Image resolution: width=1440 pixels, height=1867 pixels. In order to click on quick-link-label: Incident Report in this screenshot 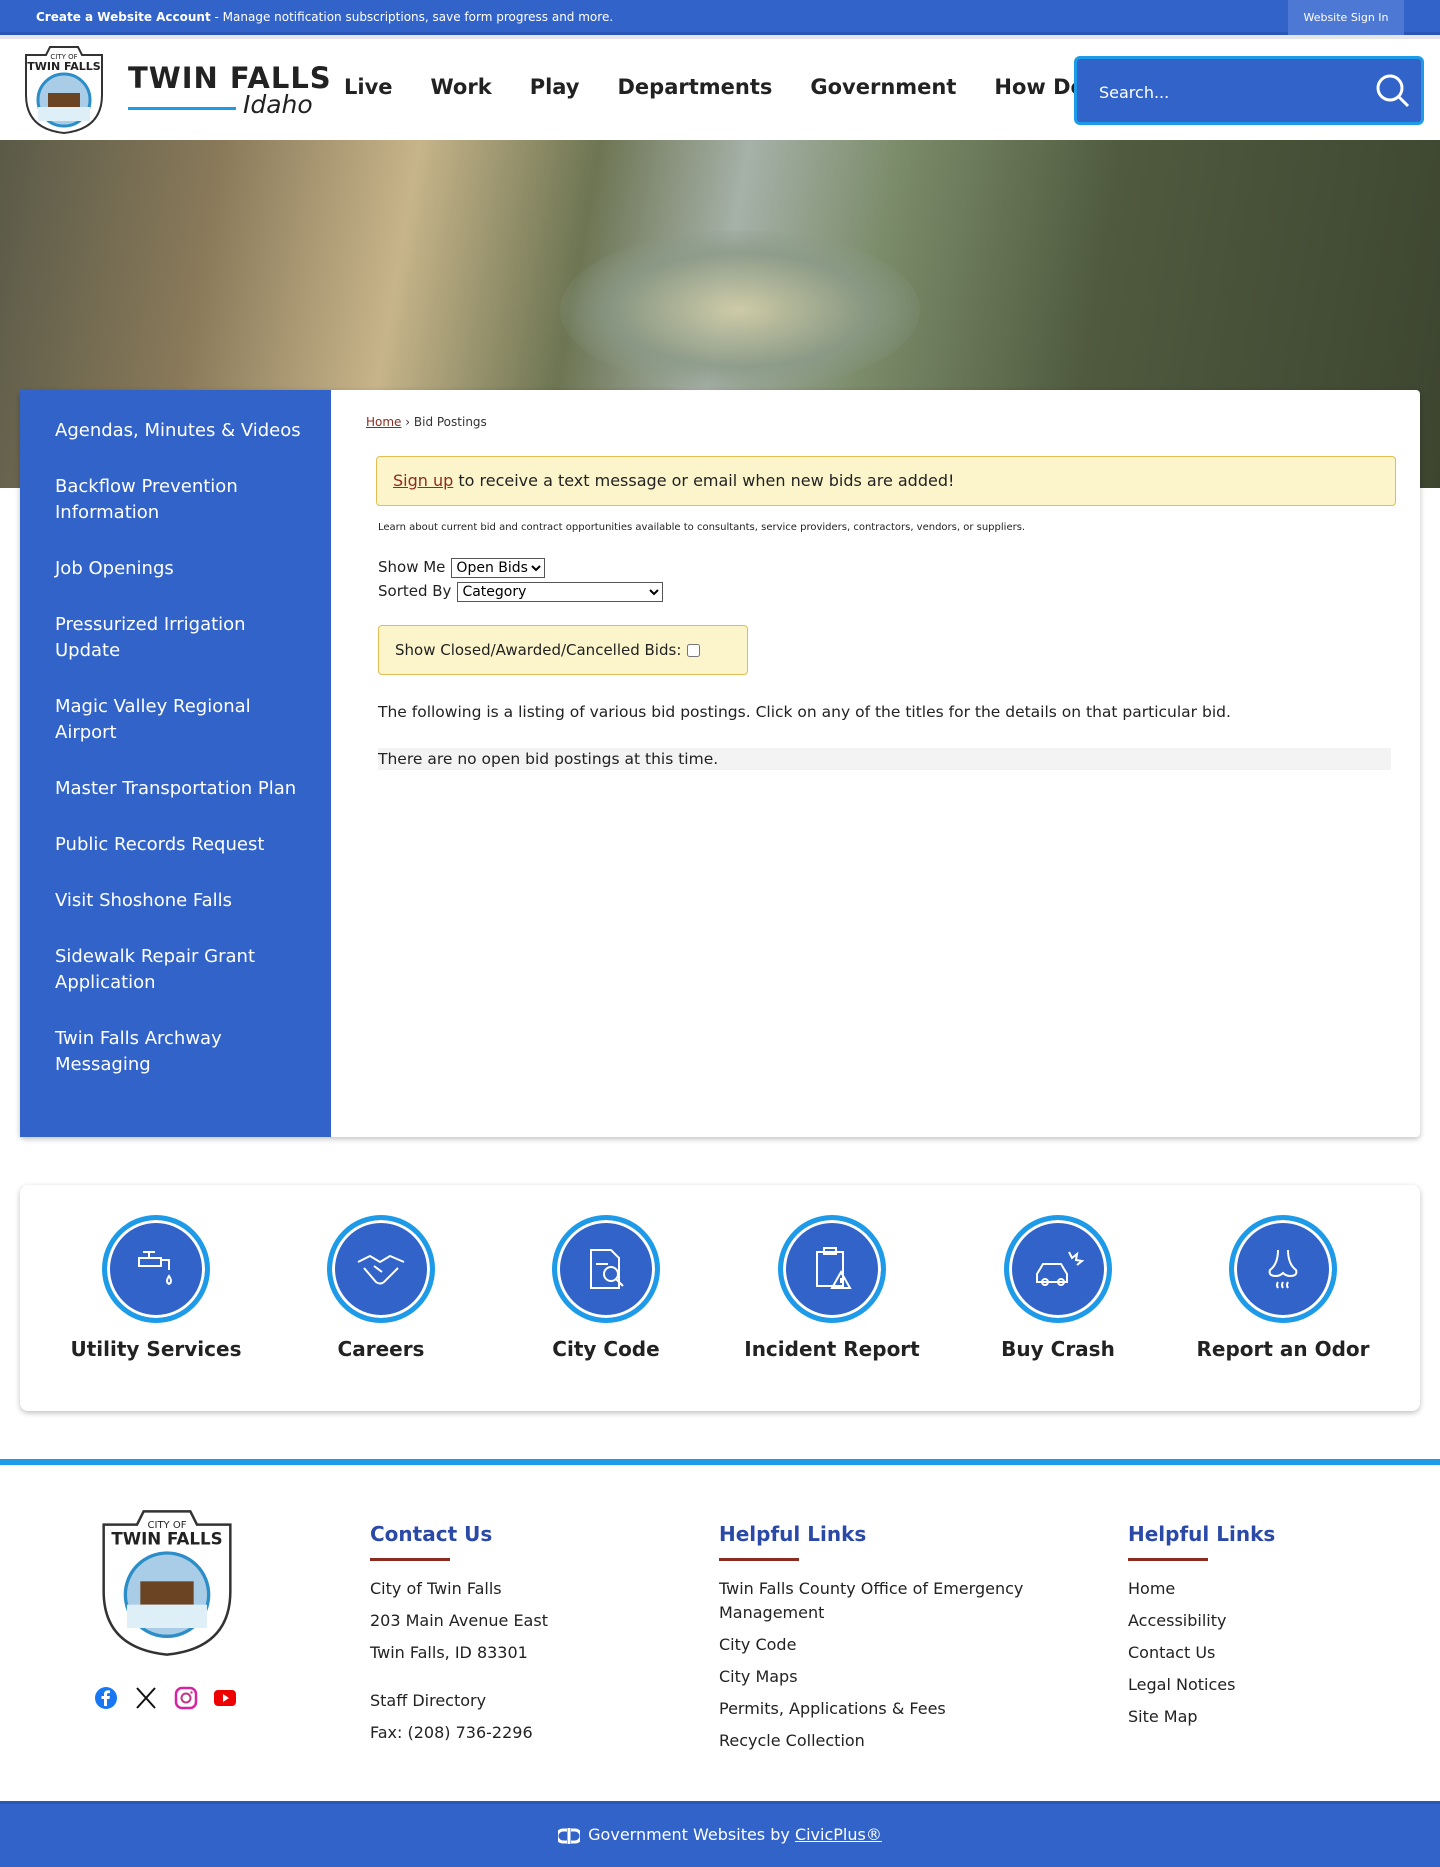, I will do `click(832, 1349)`.